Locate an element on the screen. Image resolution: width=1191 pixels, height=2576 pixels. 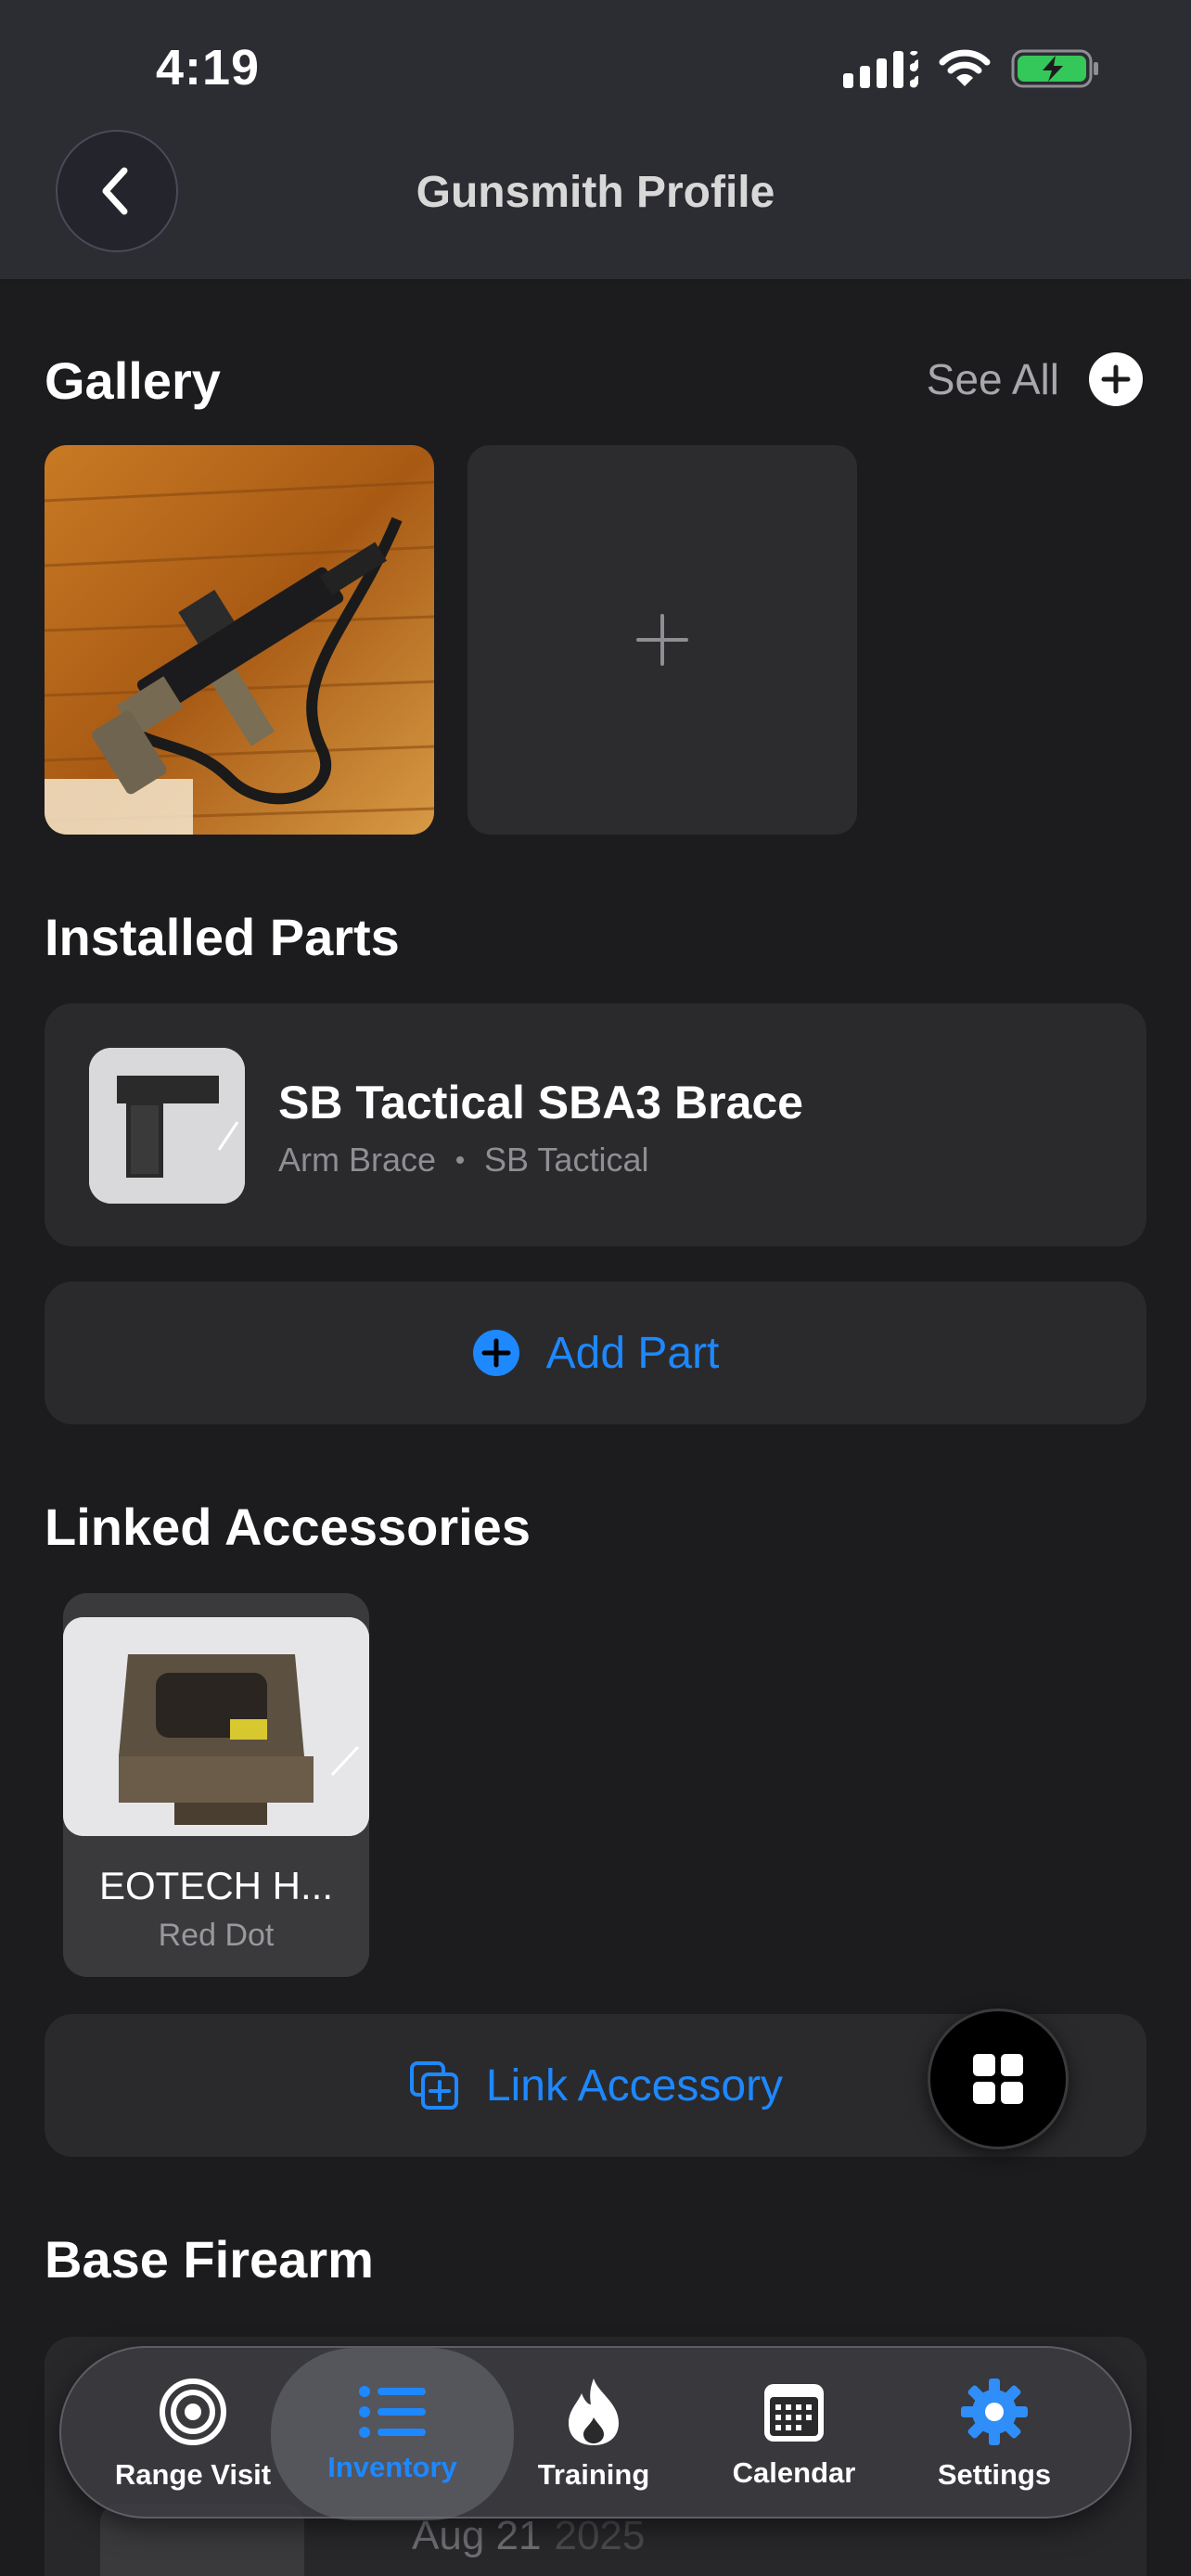
tab-inventory: Inventory is located at coordinates (392, 2434).